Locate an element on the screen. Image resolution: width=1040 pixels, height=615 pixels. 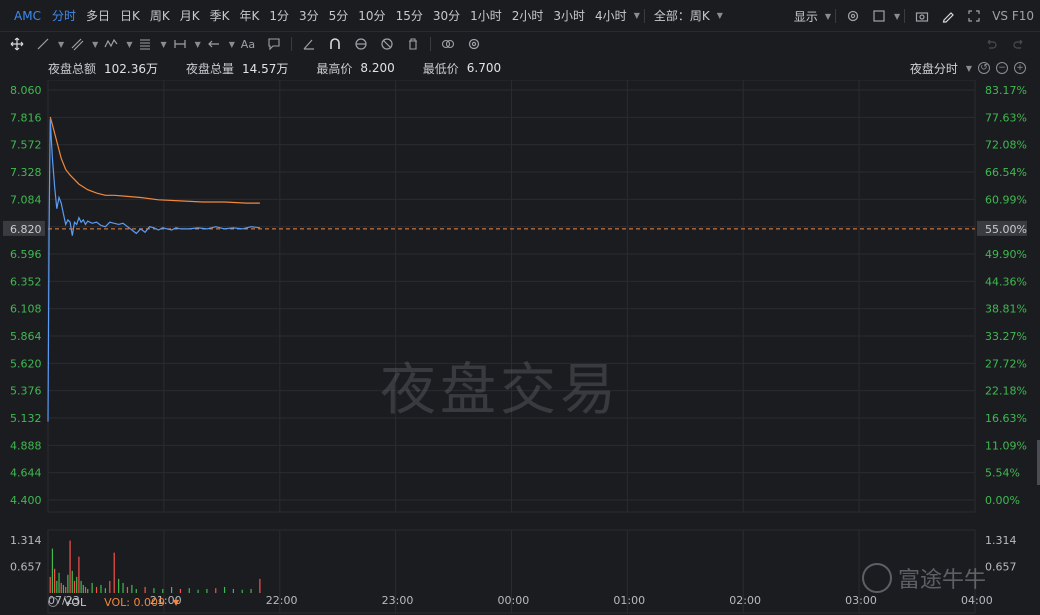
trend-line-icon is located at coordinates (43, 44).